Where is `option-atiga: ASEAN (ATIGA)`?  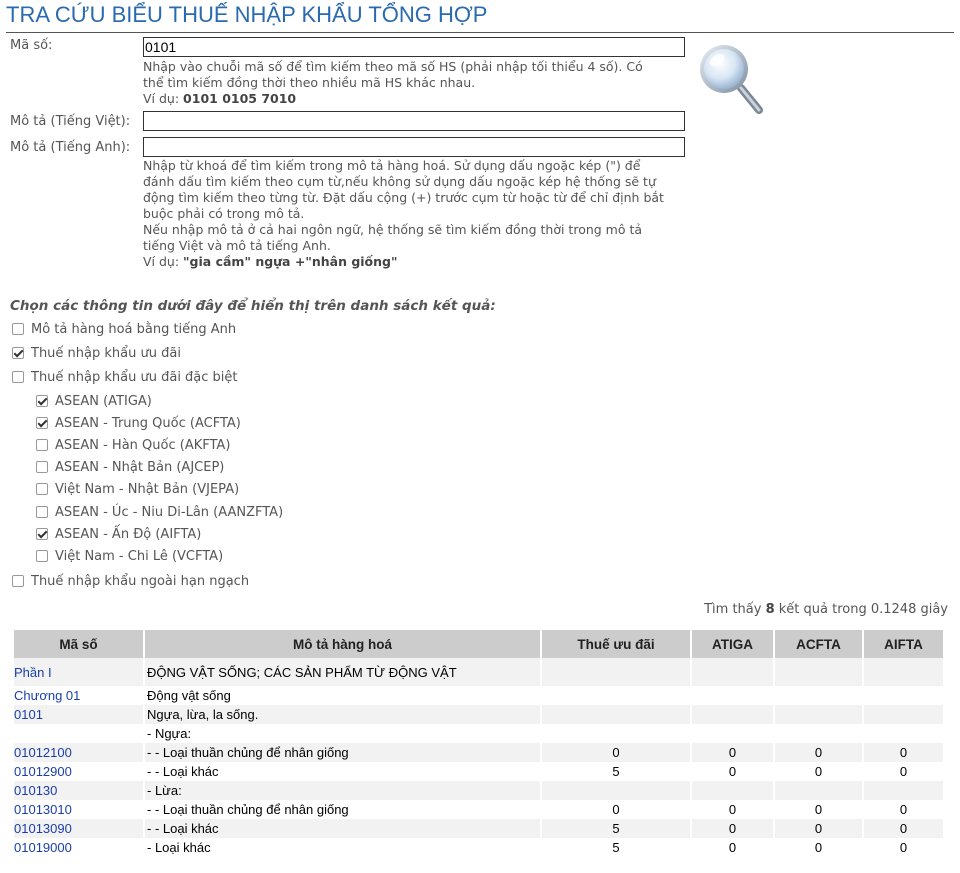 option-atiga: ASEAN (ATIGA) is located at coordinates (94, 401).